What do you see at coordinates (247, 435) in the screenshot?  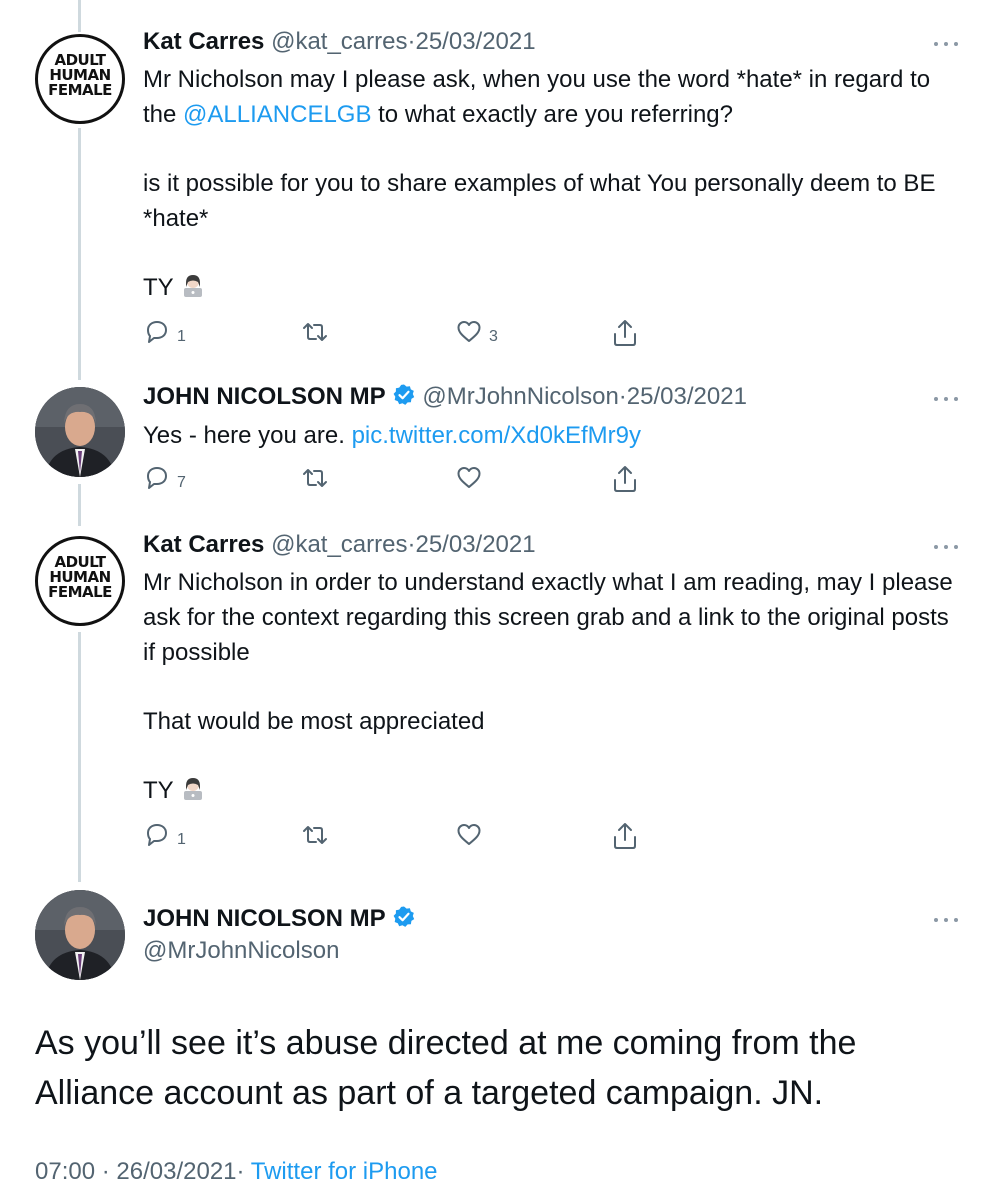 I see `tweet-text-part: Yes - here you are.` at bounding box center [247, 435].